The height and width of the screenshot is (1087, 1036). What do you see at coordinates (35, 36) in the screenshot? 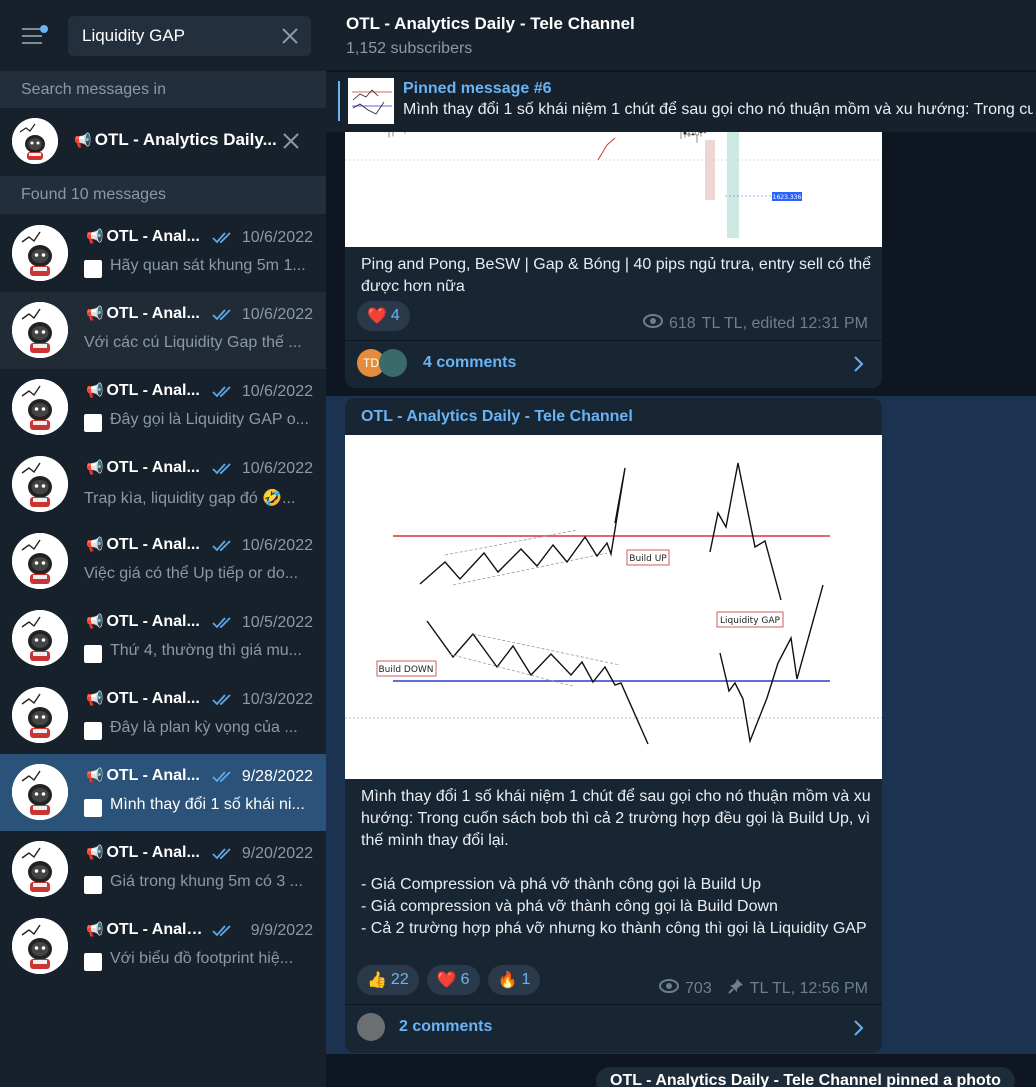
I see `menu-icon` at bounding box center [35, 36].